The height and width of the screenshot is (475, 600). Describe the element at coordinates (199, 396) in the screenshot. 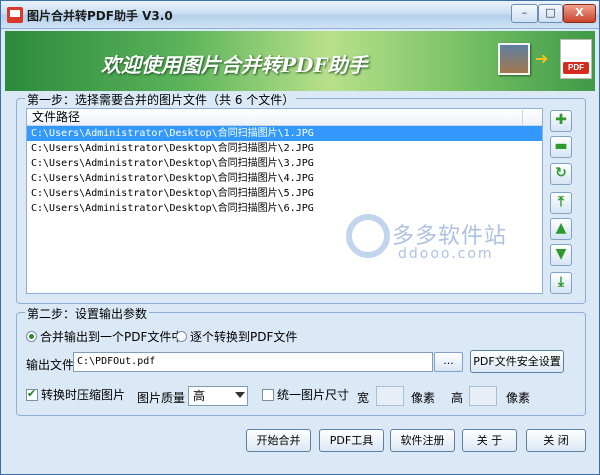

I see `quality-value: 高` at that location.